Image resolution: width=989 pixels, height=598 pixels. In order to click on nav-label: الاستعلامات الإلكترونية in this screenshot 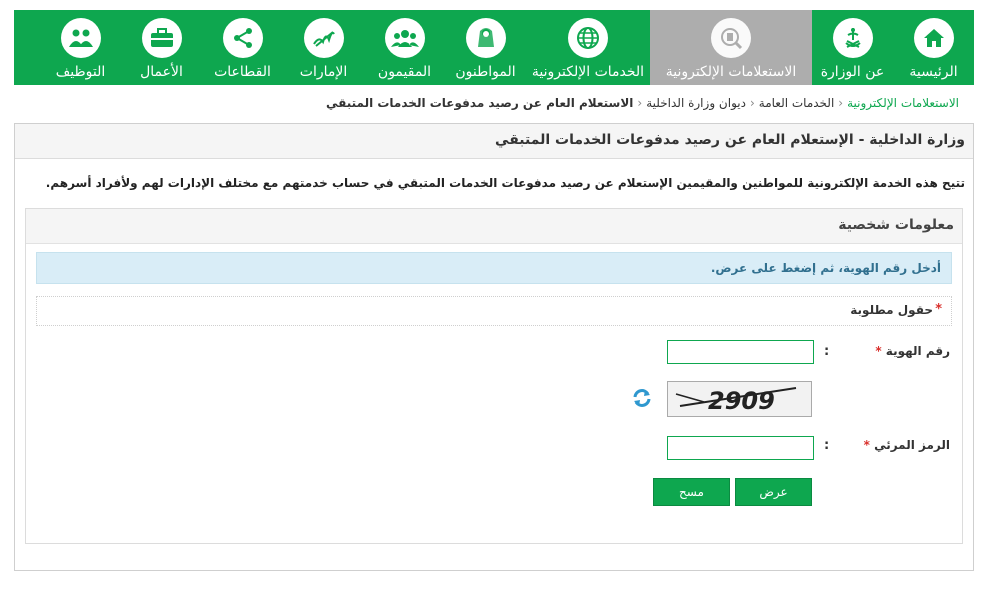, I will do `click(731, 72)`.